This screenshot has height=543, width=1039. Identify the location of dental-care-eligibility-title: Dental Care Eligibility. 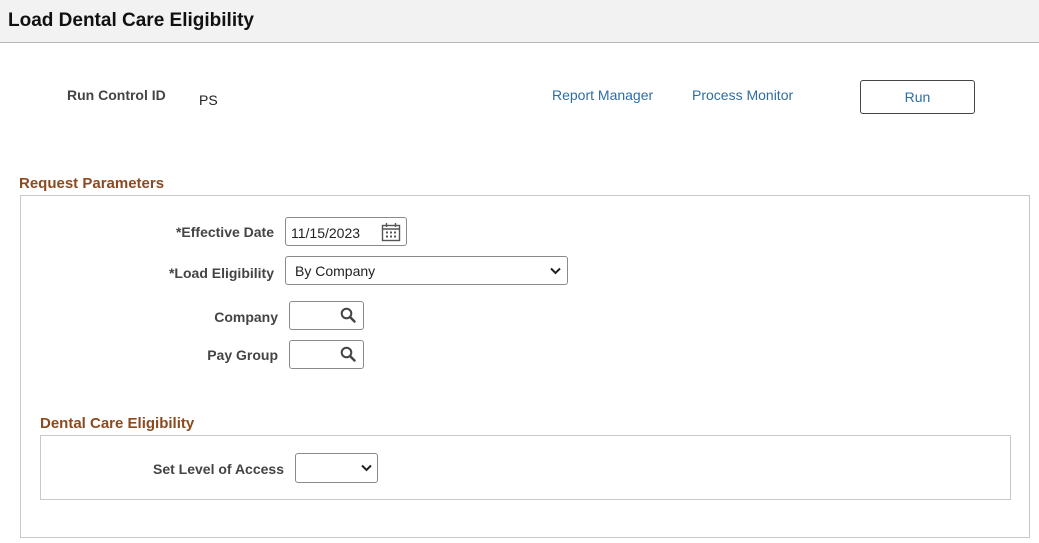
(117, 423).